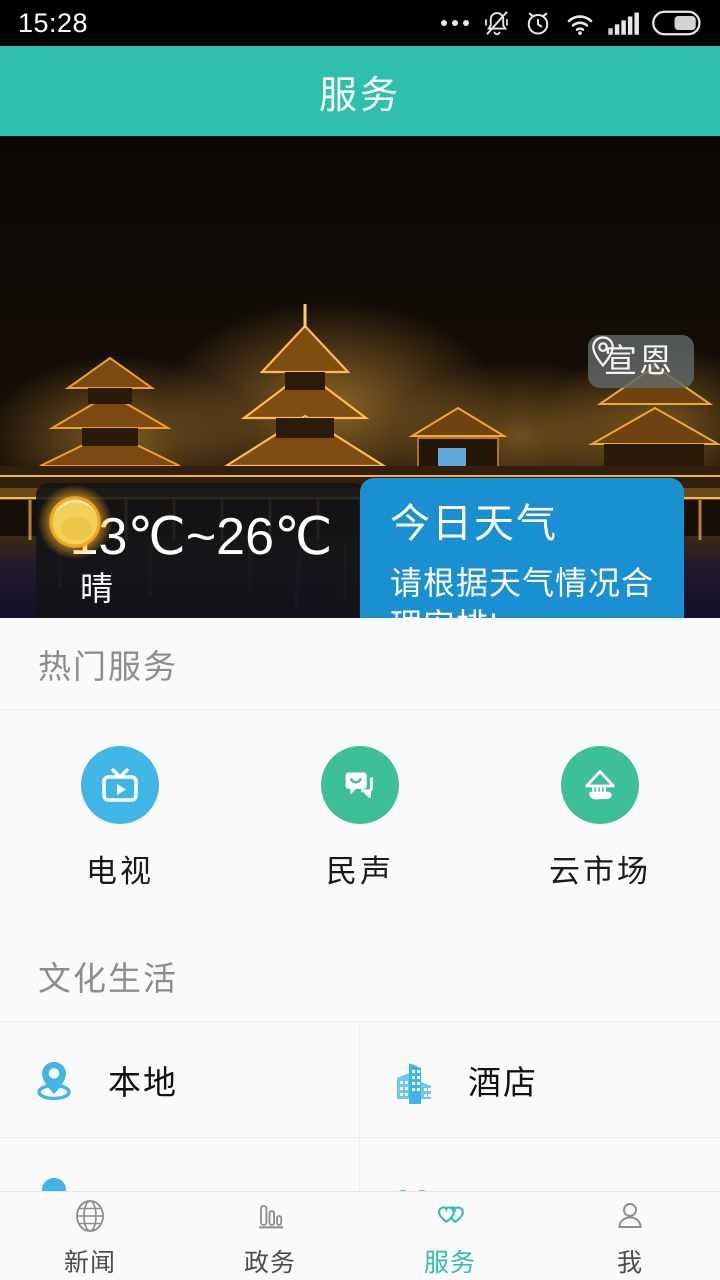  What do you see at coordinates (360, 871) in the screenshot?
I see `hot-service-label: 民声` at bounding box center [360, 871].